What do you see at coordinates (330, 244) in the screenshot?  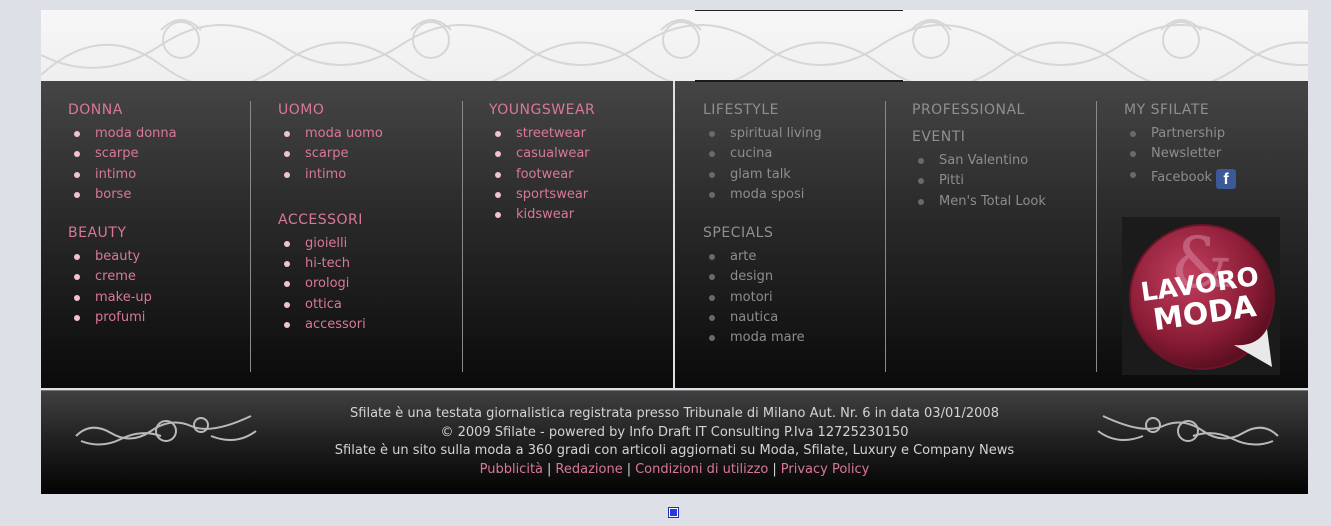 I see `menu-item: gioielli` at bounding box center [330, 244].